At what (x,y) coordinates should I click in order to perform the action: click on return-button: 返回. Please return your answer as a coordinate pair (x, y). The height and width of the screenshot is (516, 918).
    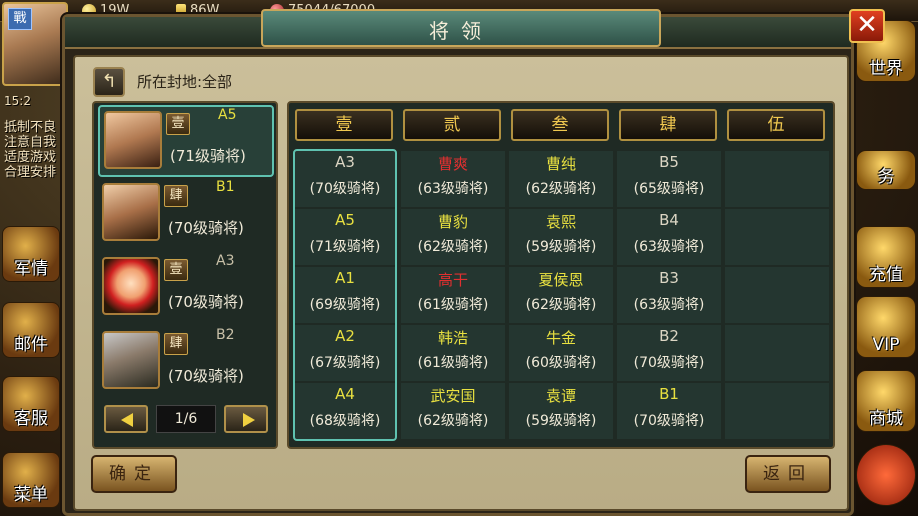
    Looking at the image, I should click on (788, 474).